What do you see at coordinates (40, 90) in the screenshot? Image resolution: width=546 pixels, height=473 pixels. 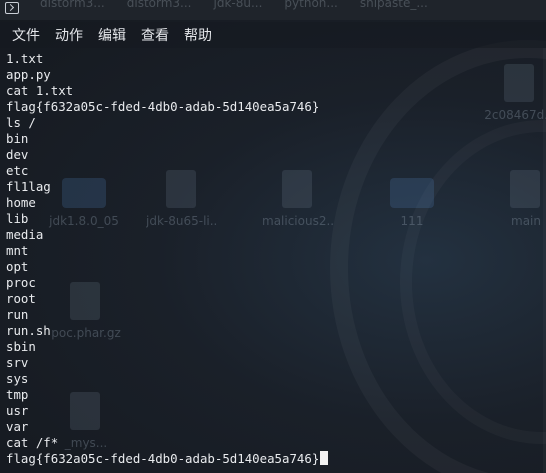 I see `terminal-line: cat 1.txt` at bounding box center [40, 90].